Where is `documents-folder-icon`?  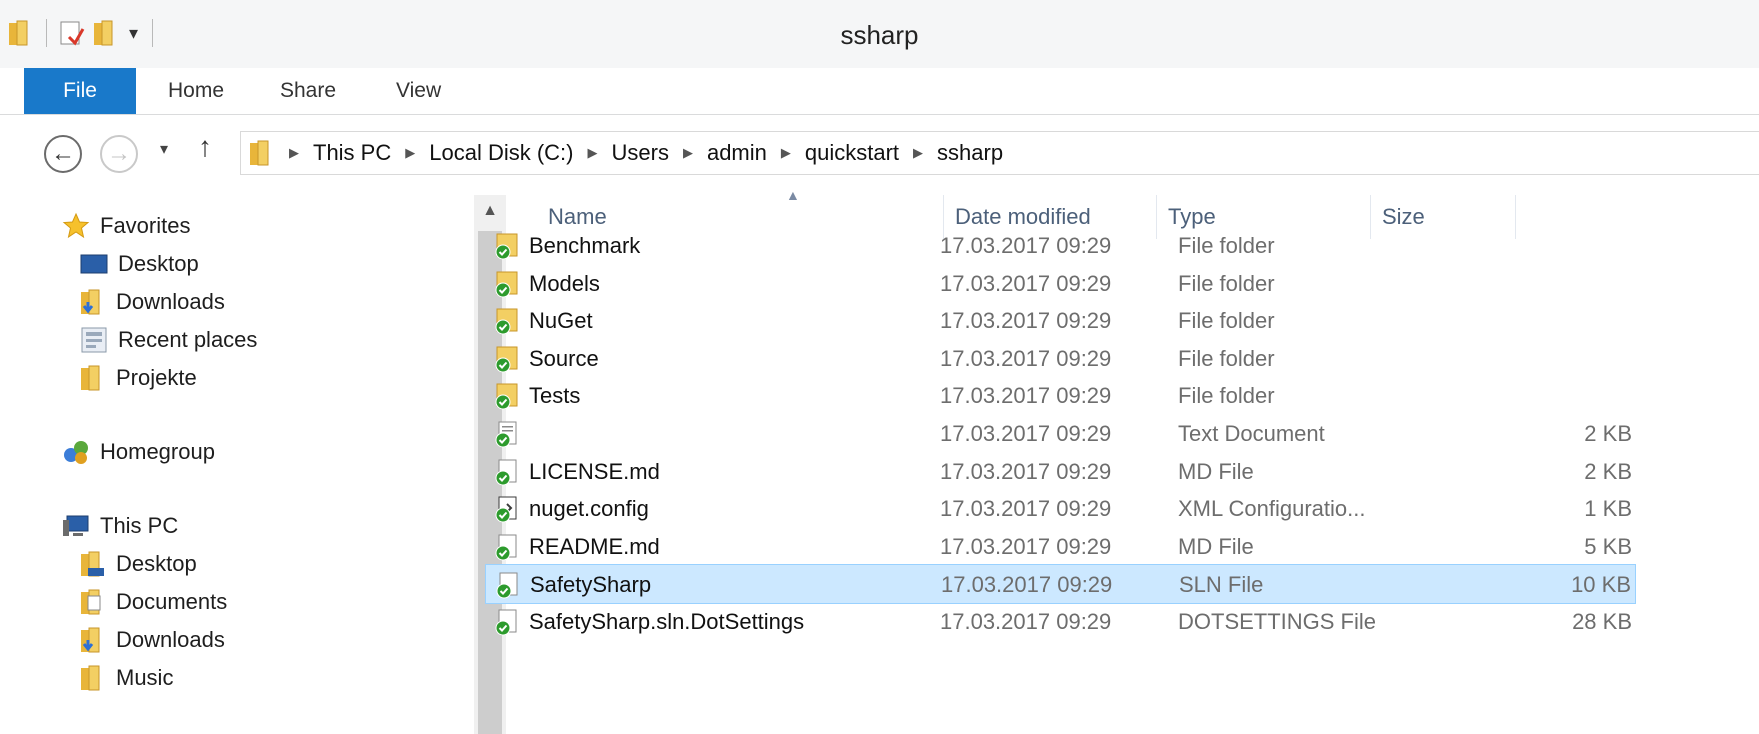
documents-folder-icon is located at coordinates (93, 602).